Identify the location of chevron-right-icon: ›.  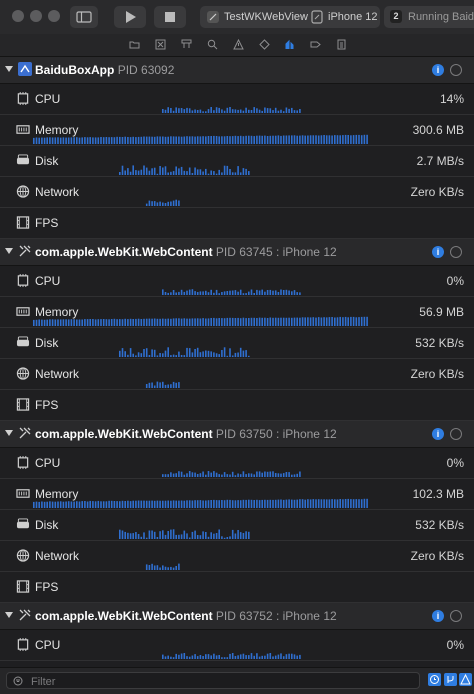
(302, 17).